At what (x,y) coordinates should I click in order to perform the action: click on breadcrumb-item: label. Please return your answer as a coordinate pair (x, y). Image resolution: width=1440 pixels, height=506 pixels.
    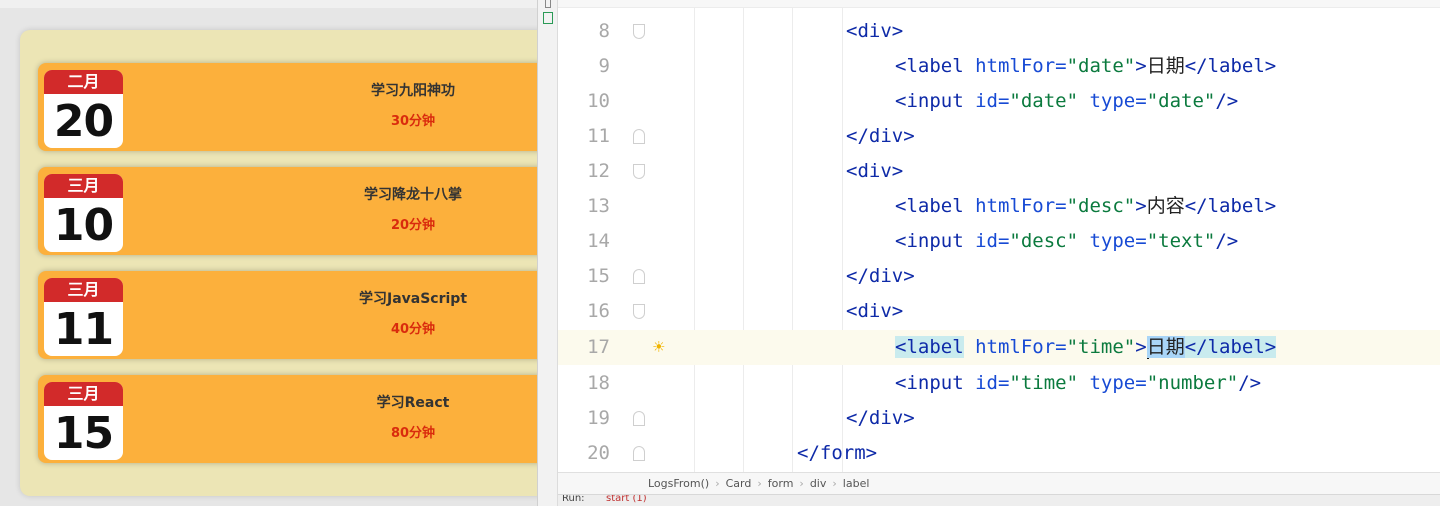
    Looking at the image, I should click on (856, 483).